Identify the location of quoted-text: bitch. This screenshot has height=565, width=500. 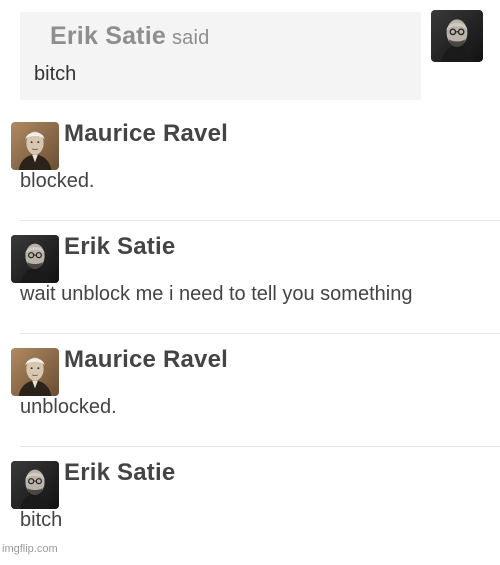
(55, 74).